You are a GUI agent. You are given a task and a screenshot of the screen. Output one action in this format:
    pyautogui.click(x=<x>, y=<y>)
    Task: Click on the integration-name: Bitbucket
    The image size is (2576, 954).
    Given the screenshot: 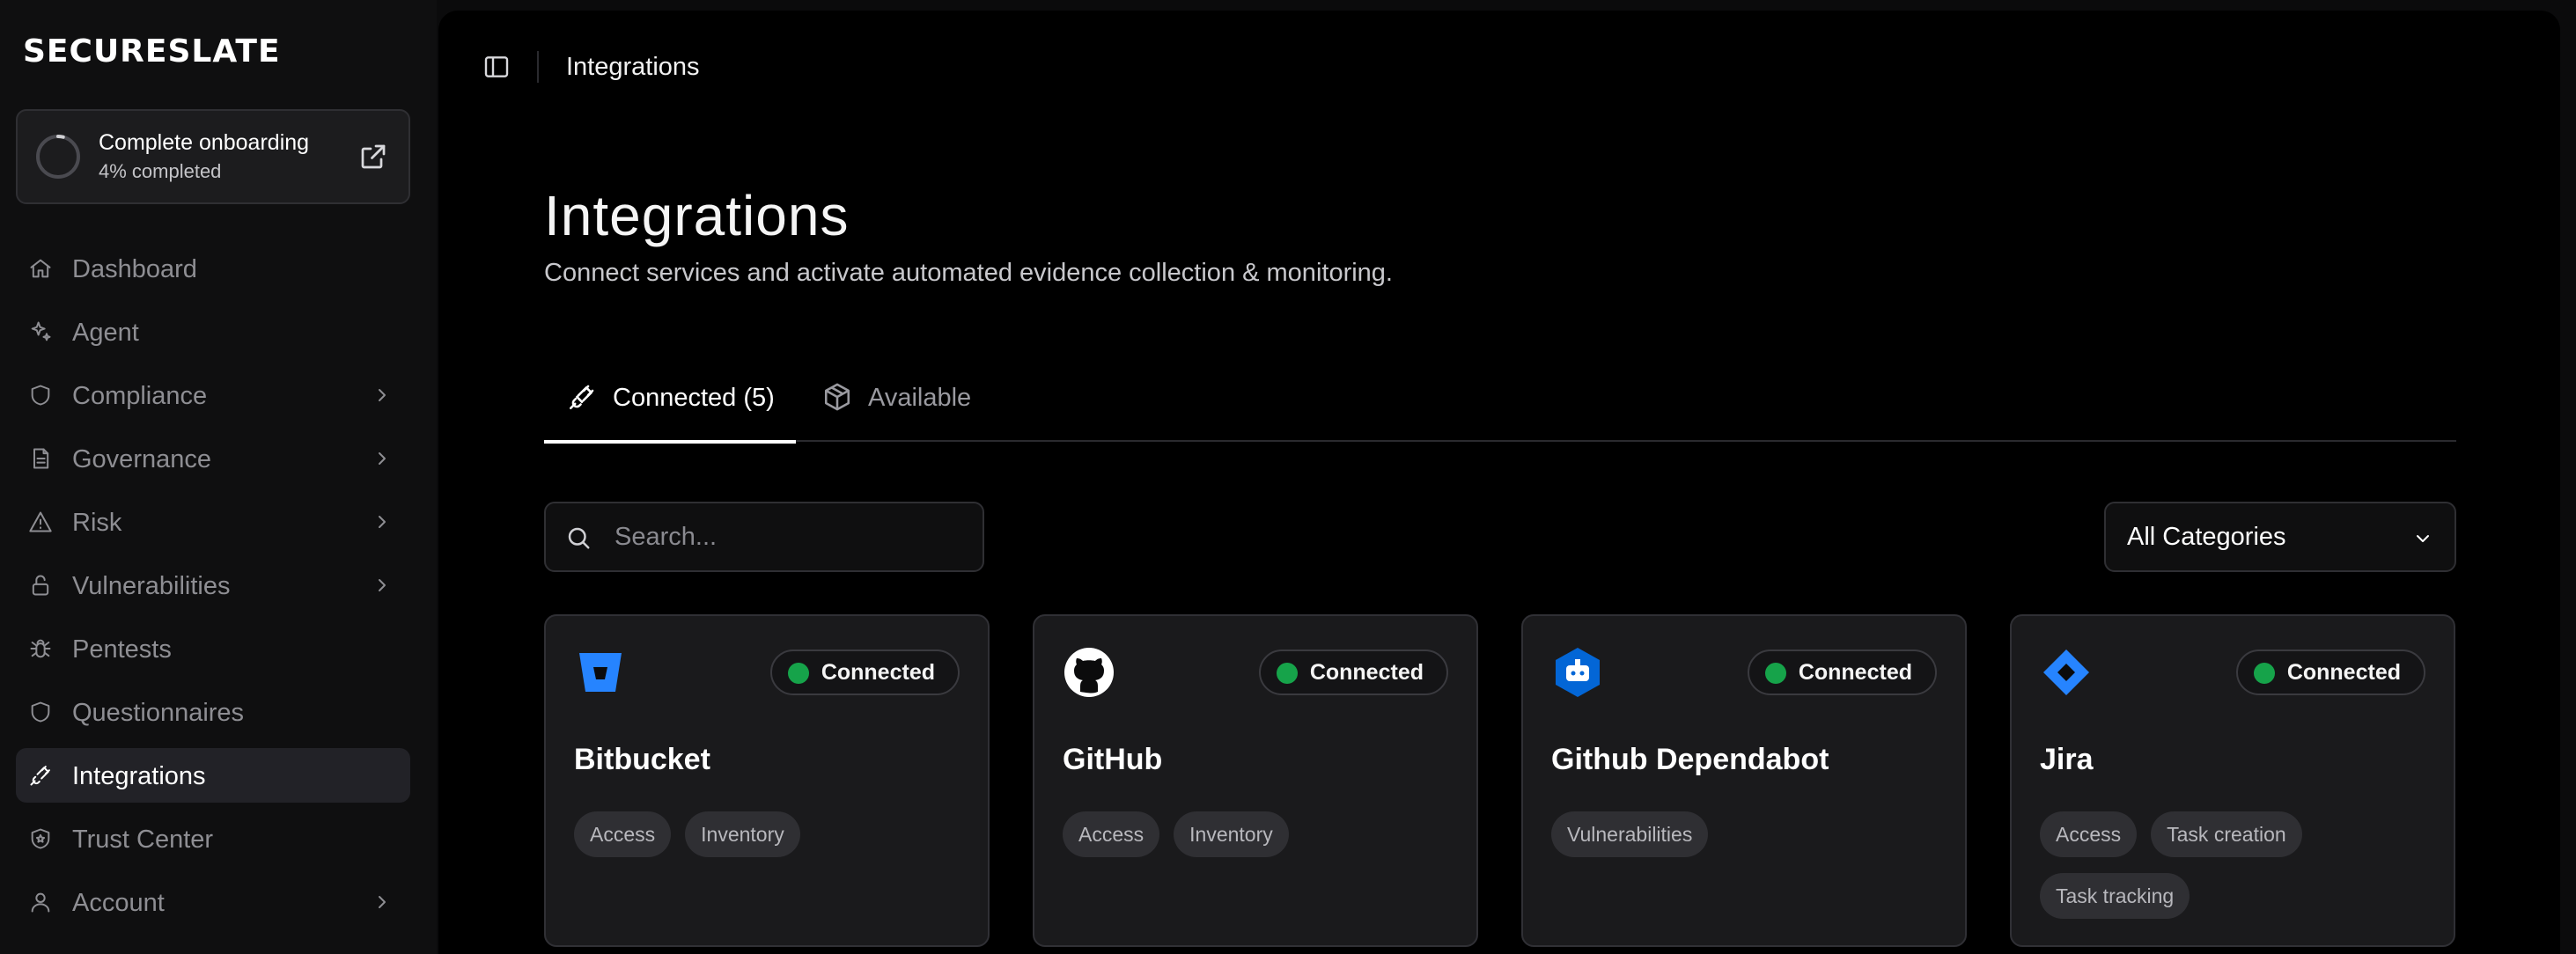 What is the action you would take?
    pyautogui.click(x=642, y=759)
    